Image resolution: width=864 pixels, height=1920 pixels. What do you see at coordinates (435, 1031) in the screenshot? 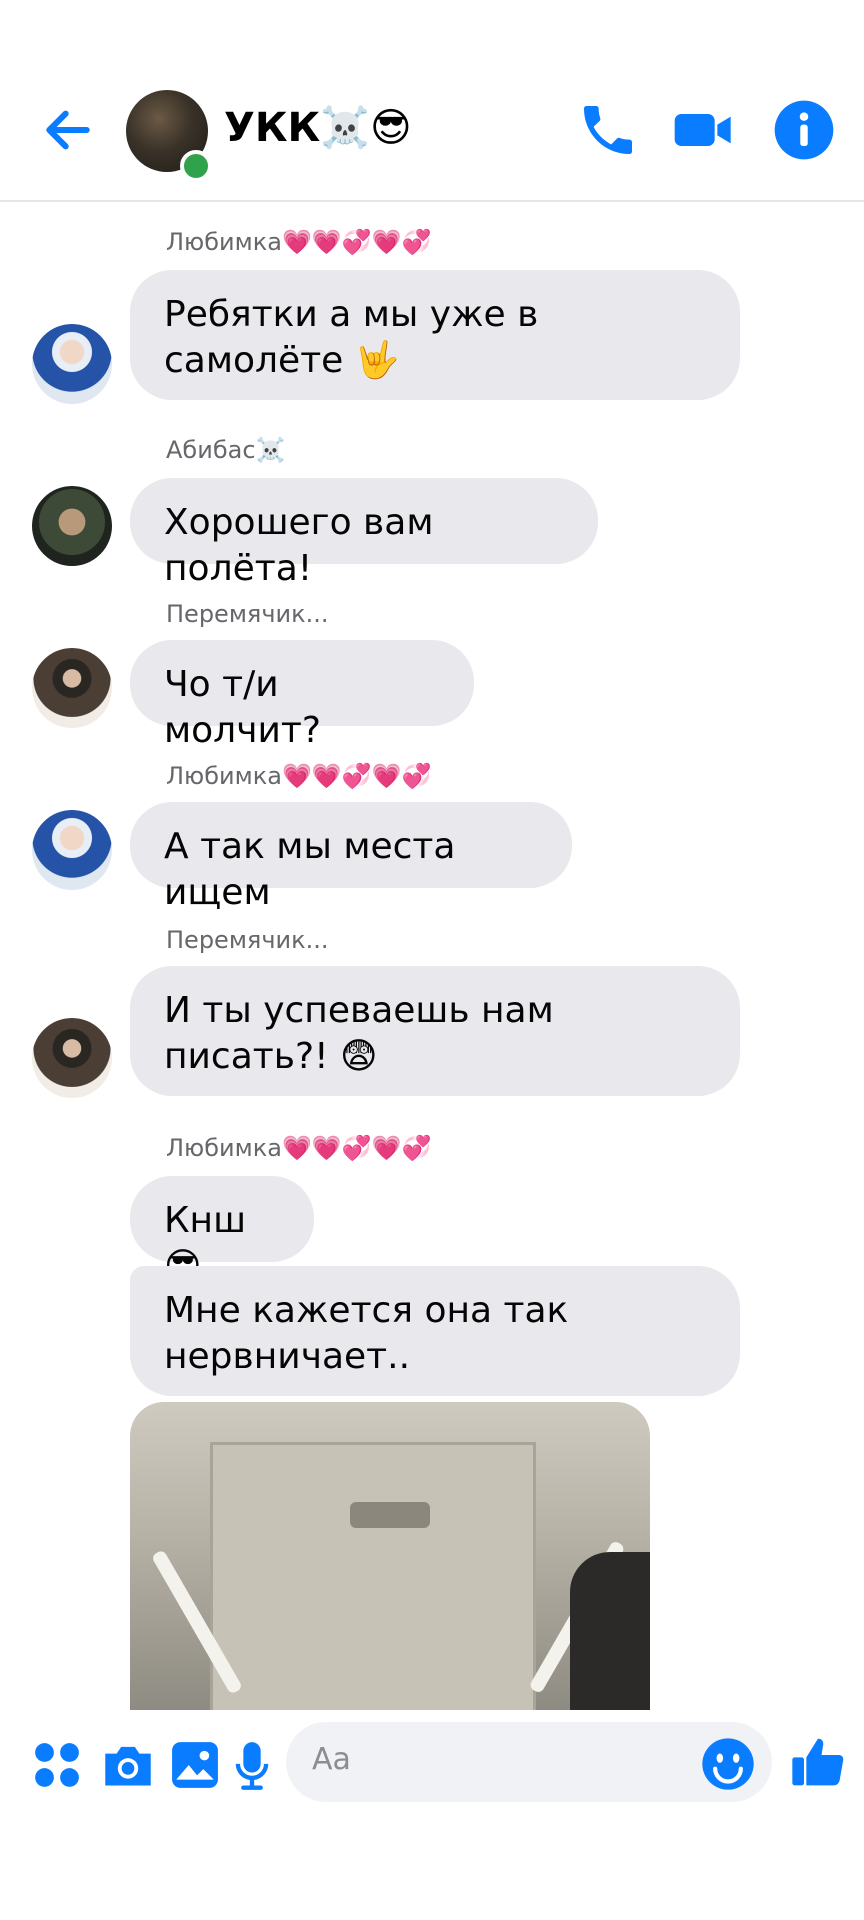
I see `message-bubble: И ты успеваешь нам писать?! 😨` at bounding box center [435, 1031].